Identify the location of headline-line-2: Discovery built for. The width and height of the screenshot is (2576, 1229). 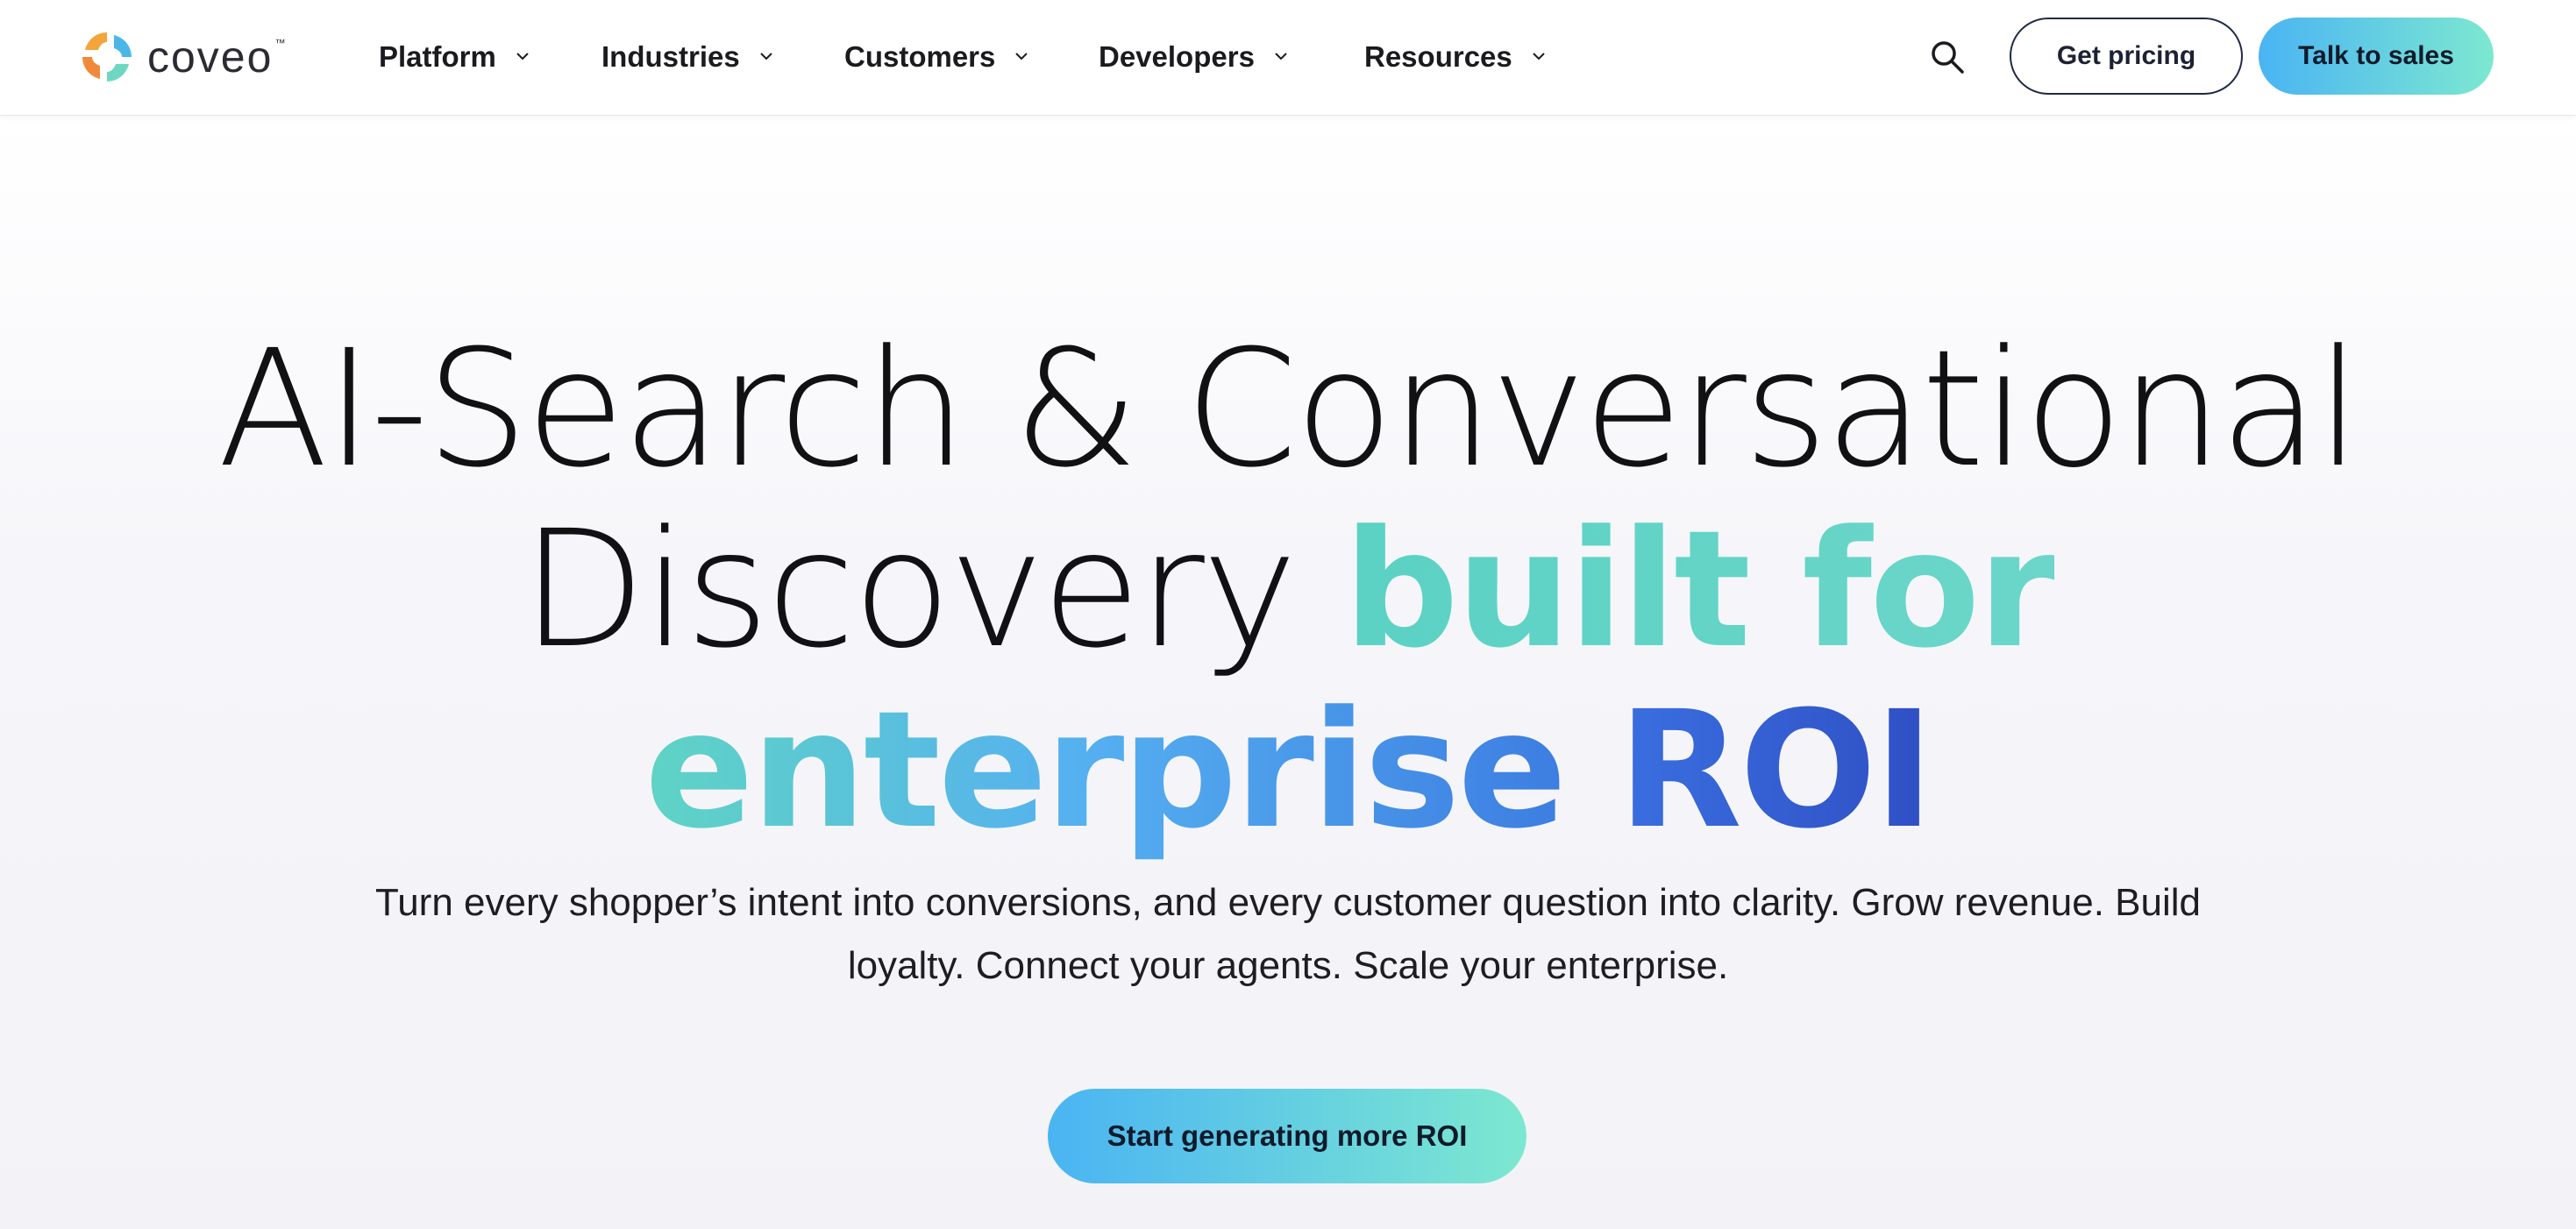
(1288, 590).